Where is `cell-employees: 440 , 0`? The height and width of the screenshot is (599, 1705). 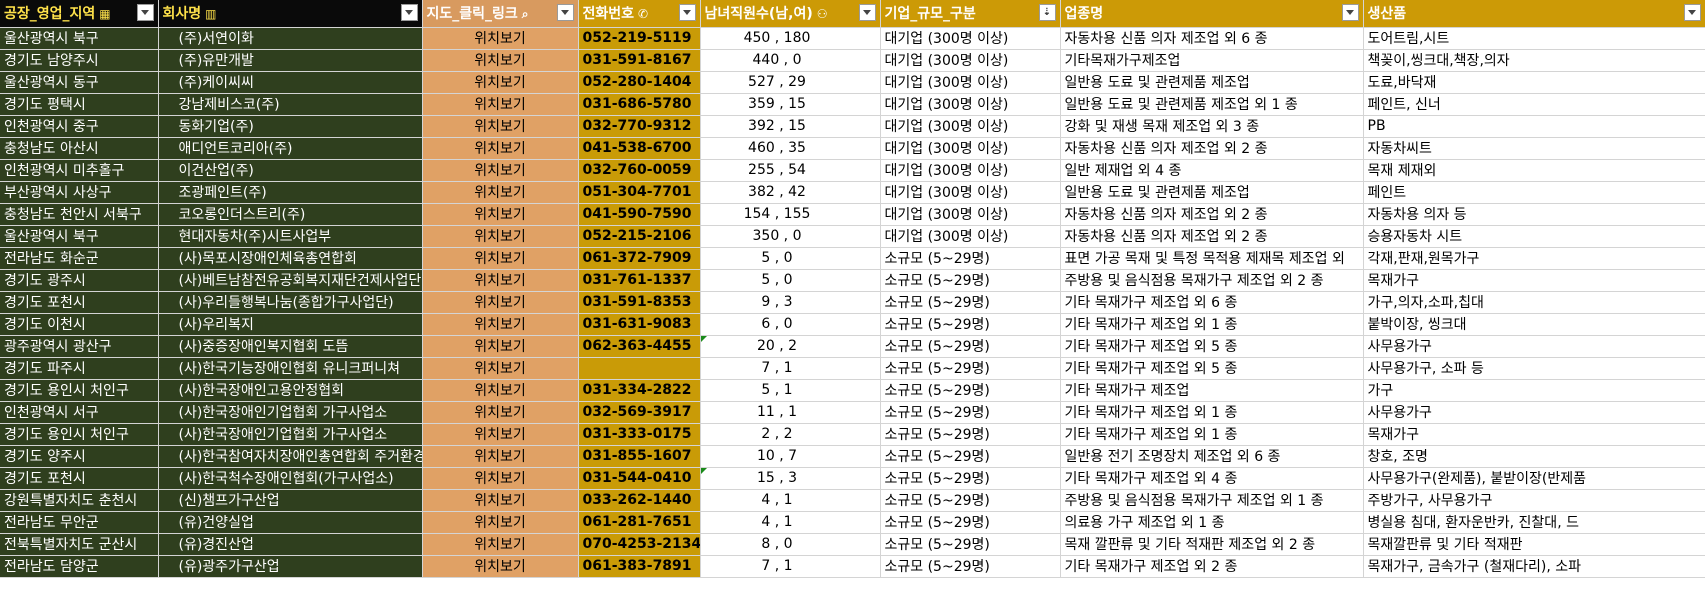
cell-employees: 440 , 0 is located at coordinates (790, 60).